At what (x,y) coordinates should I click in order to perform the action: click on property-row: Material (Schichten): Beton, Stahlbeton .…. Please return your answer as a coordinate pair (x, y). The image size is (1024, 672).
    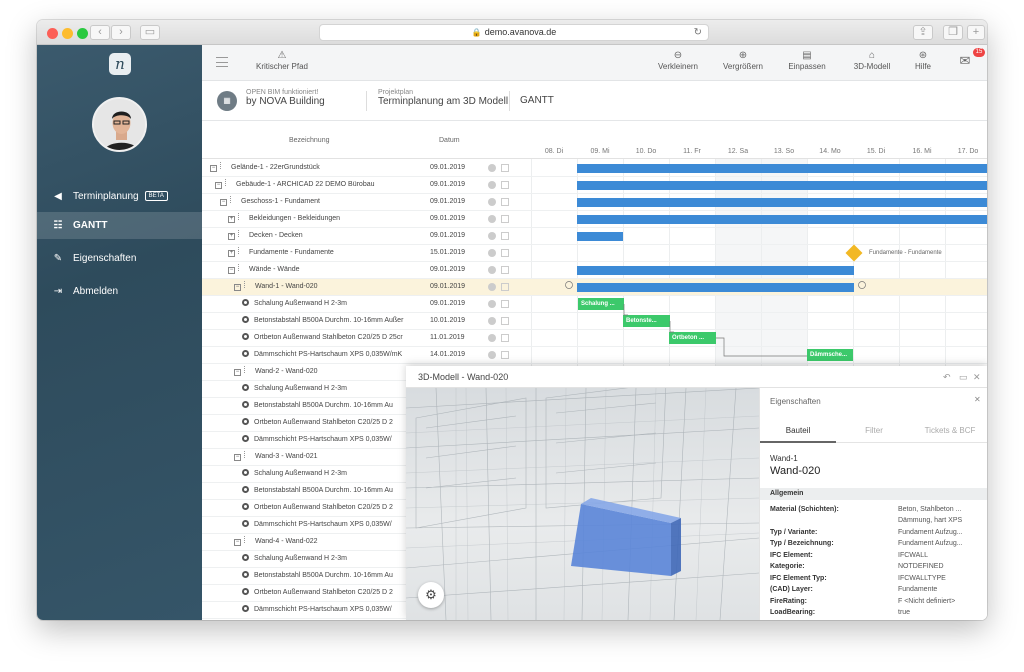
    Looking at the image, I should click on (866, 514).